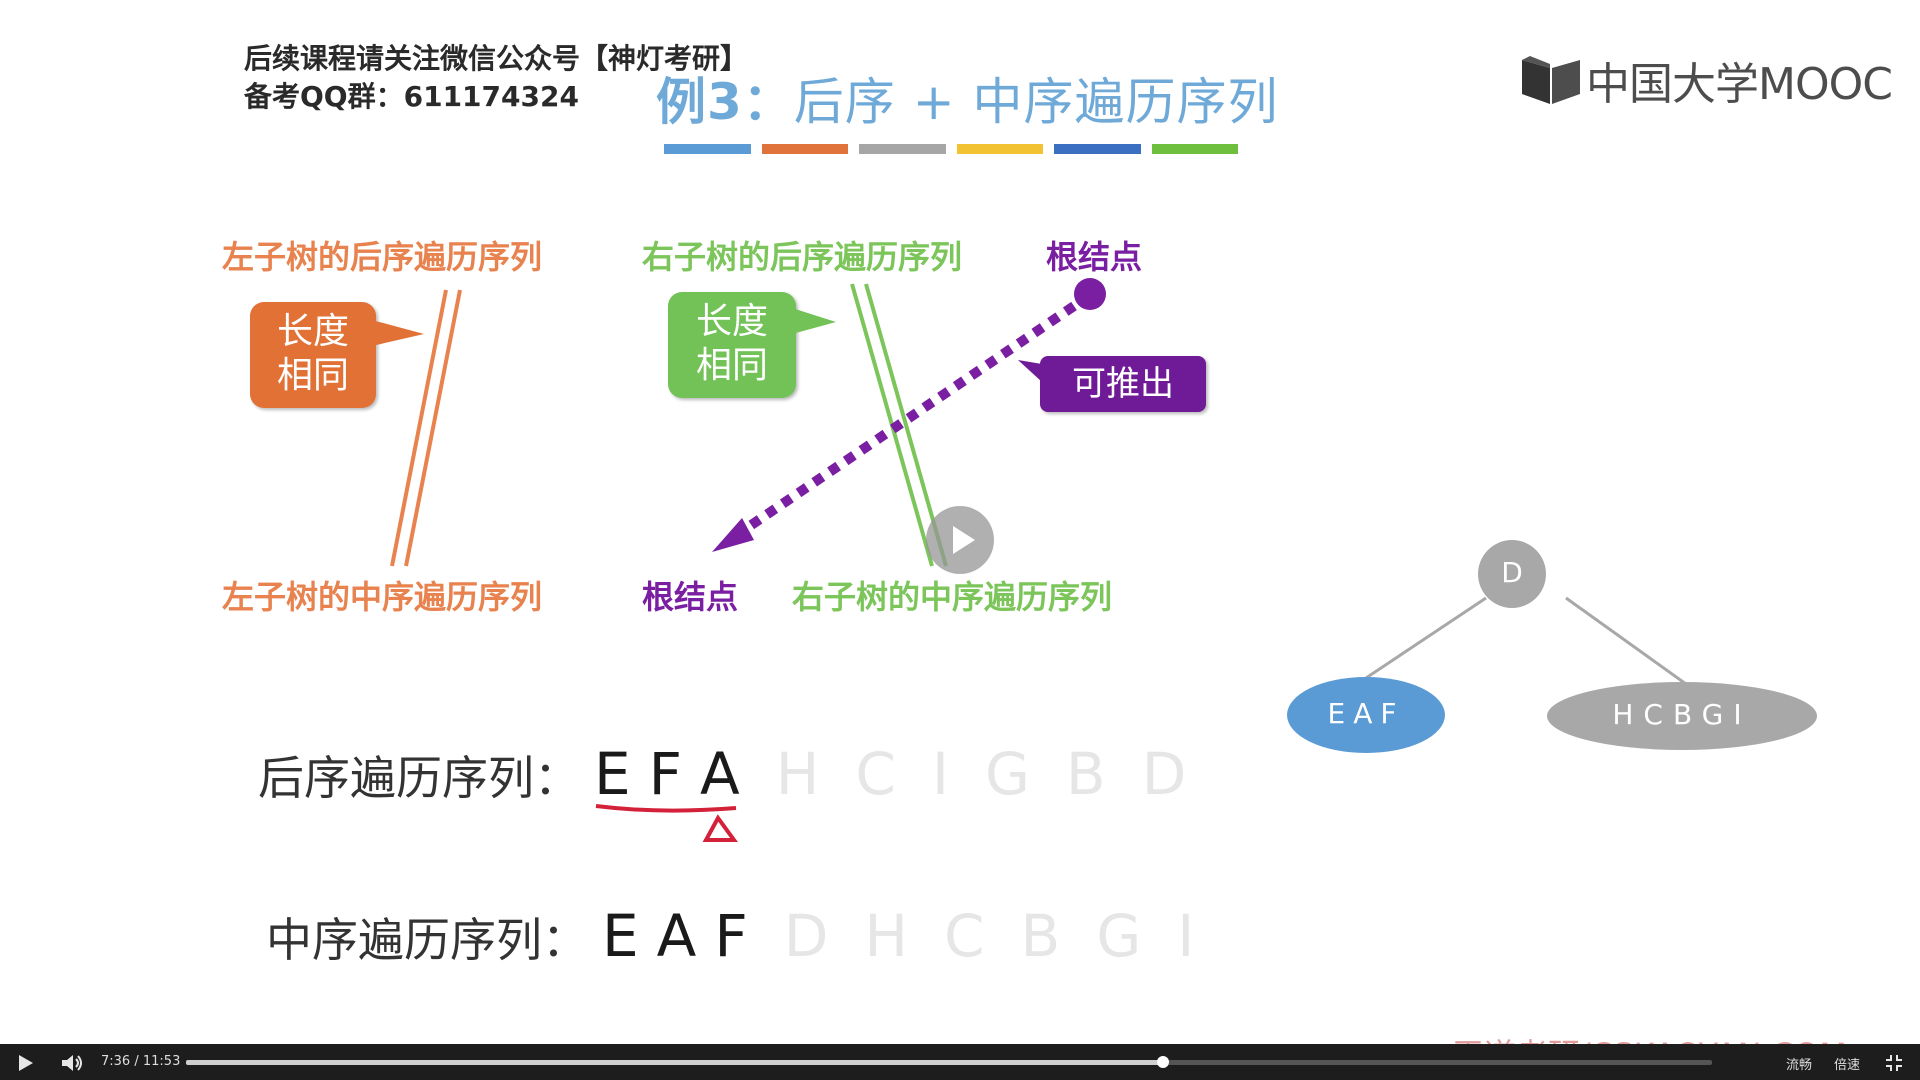  I want to click on postorder-letter: A, so click(720, 774).